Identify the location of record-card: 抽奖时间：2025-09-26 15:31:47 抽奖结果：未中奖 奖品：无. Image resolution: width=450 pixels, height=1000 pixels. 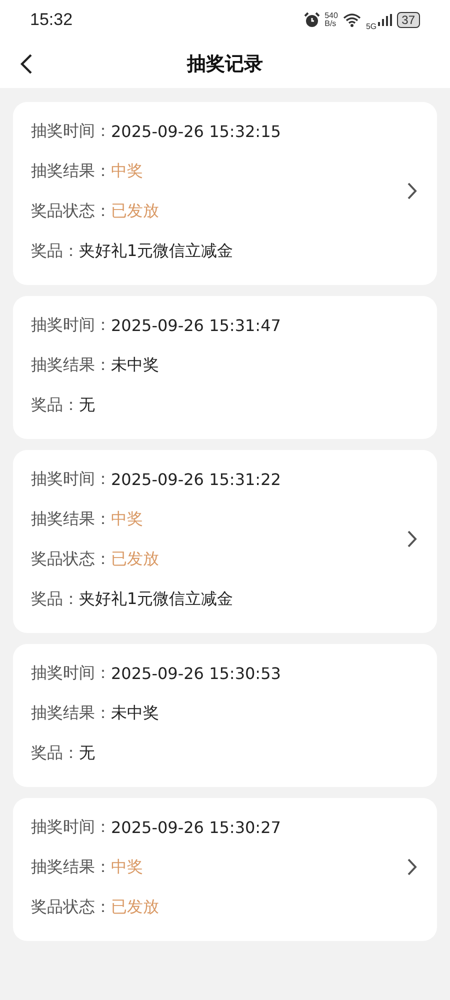
(225, 367).